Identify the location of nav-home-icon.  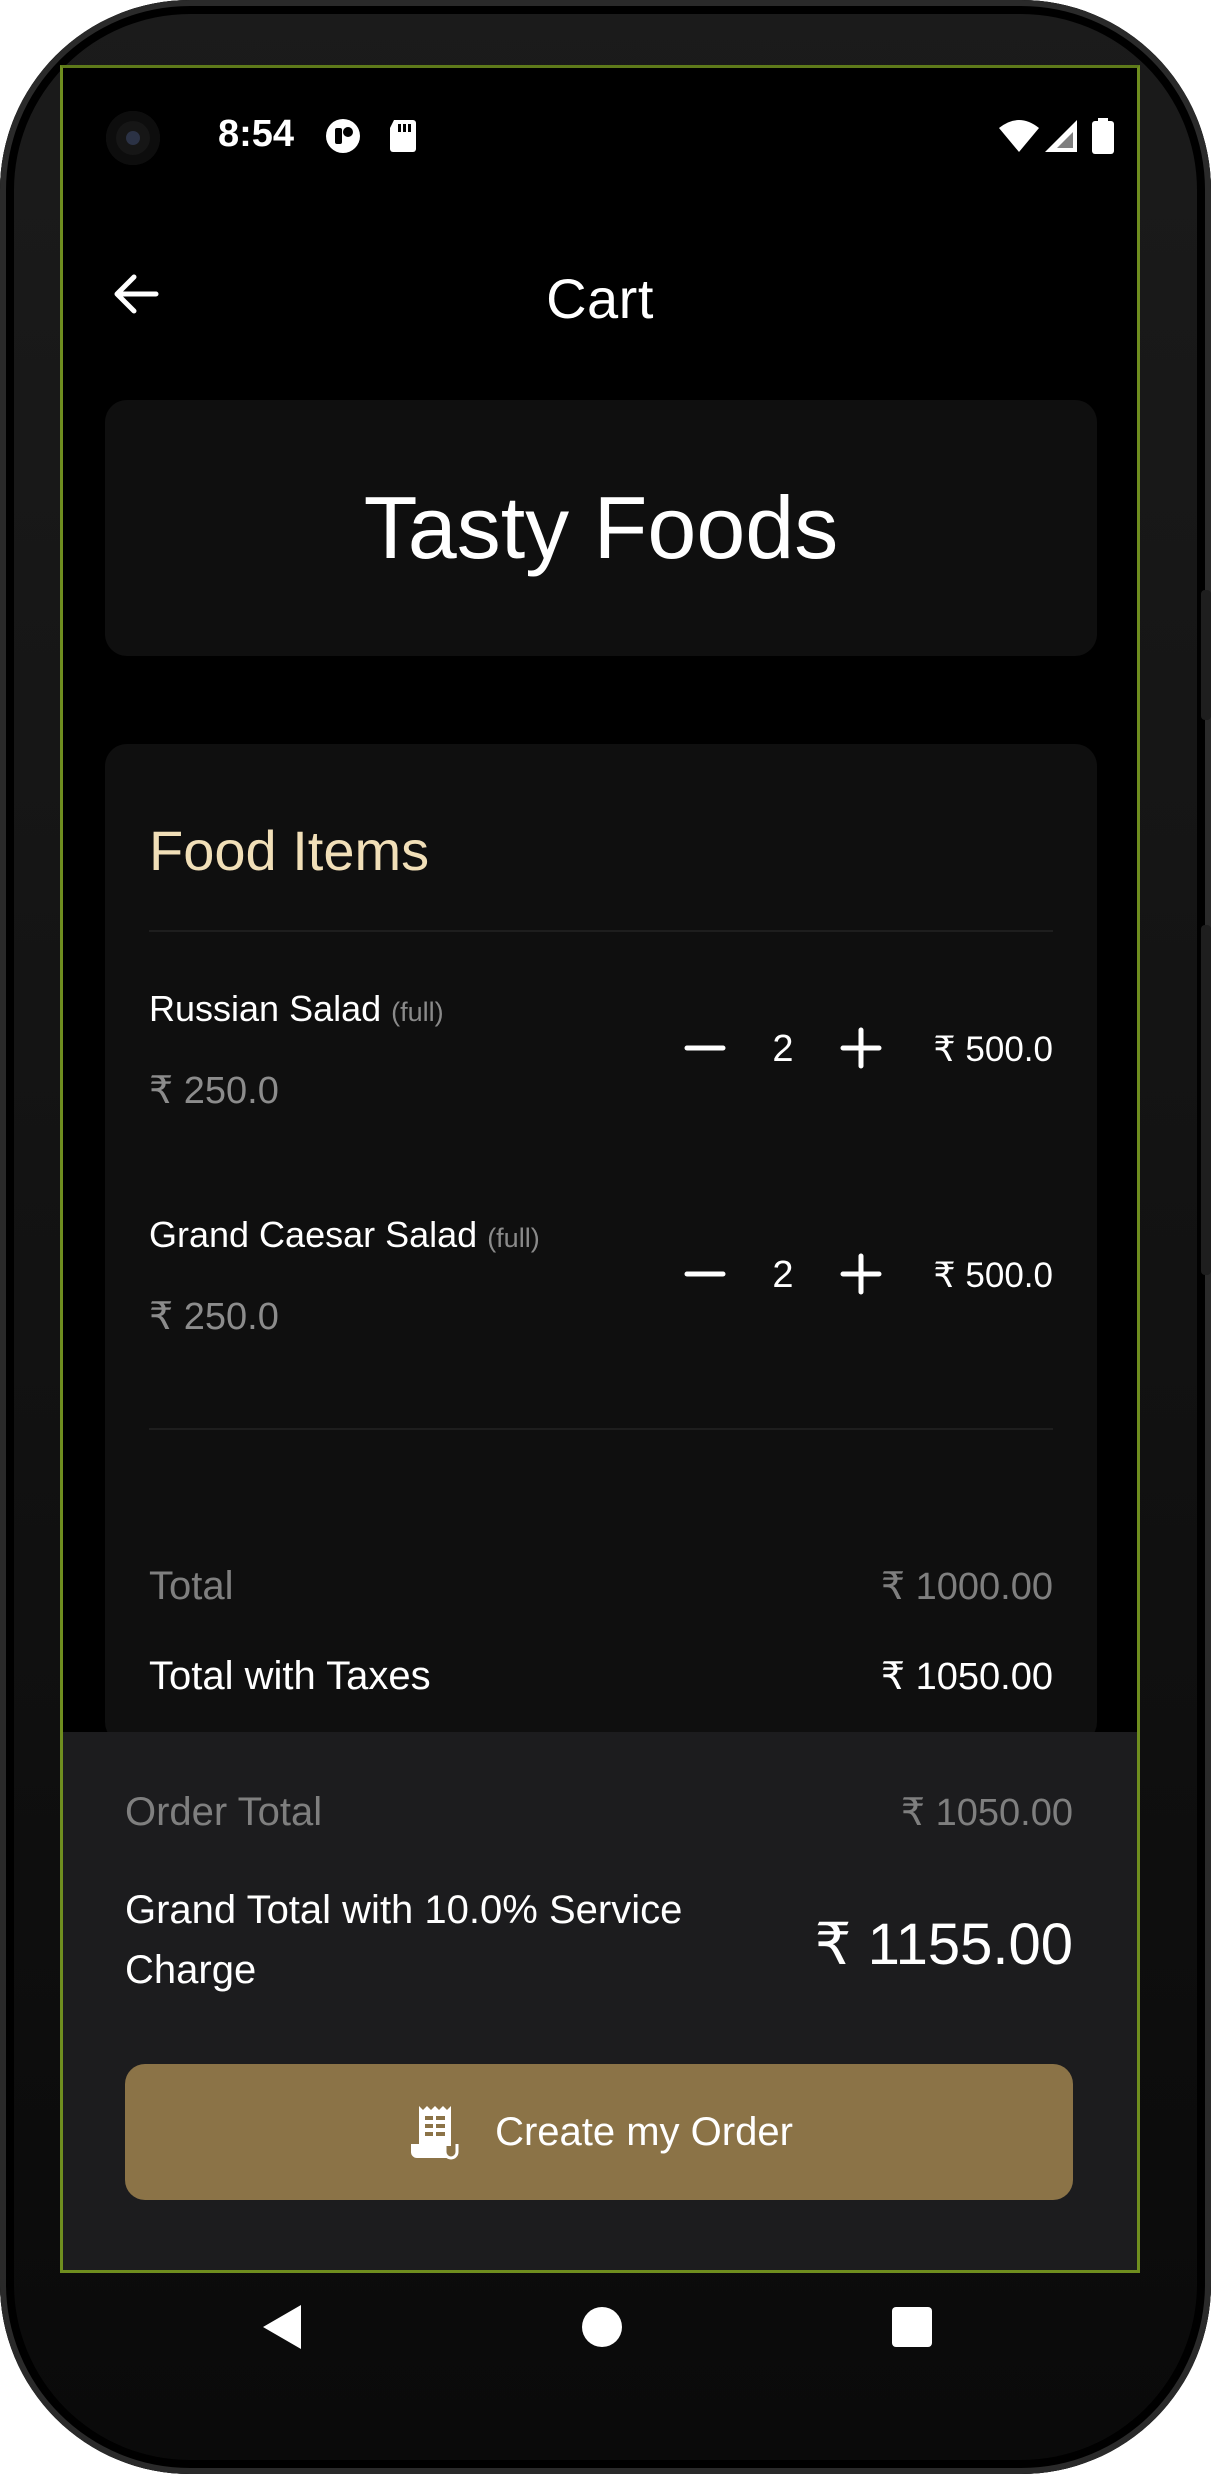
(602, 2327).